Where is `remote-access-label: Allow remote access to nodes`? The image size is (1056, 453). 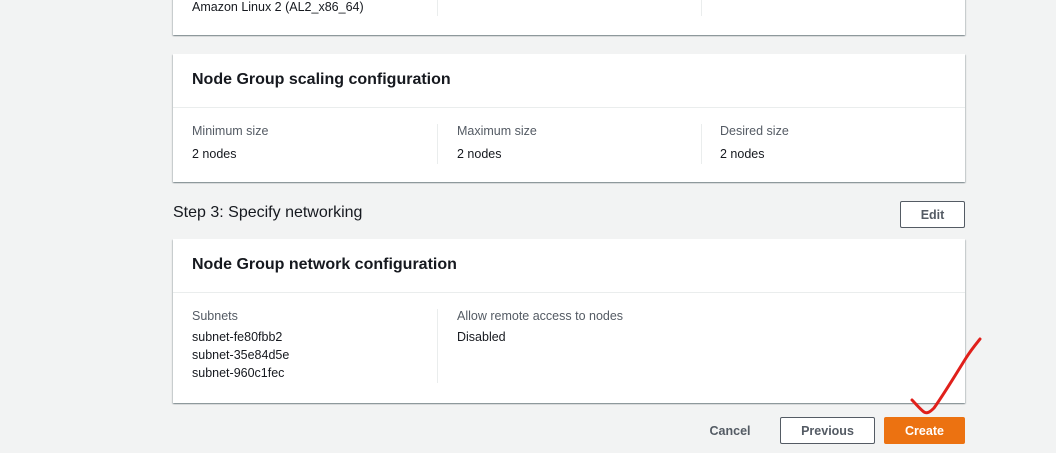 remote-access-label: Allow remote access to nodes is located at coordinates (540, 316).